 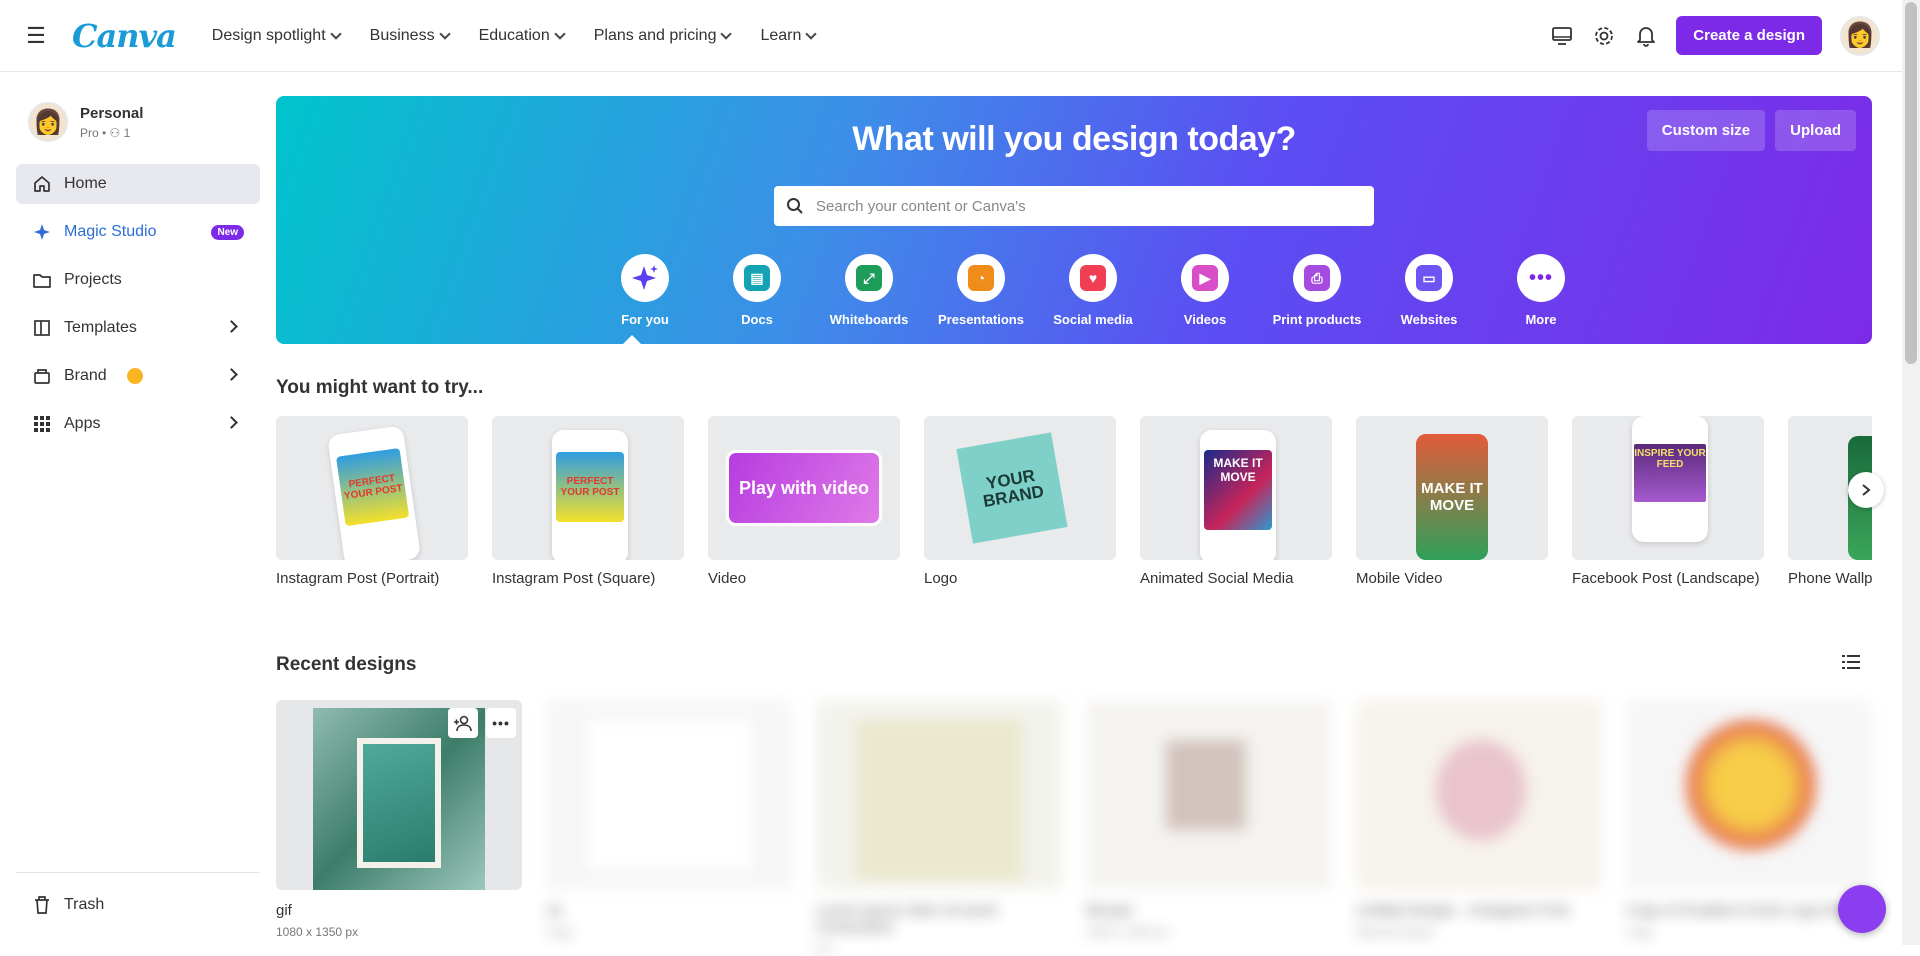 What do you see at coordinates (358, 578) in the screenshot?
I see `suggestion-label: Instagram Post (Portrait)` at bounding box center [358, 578].